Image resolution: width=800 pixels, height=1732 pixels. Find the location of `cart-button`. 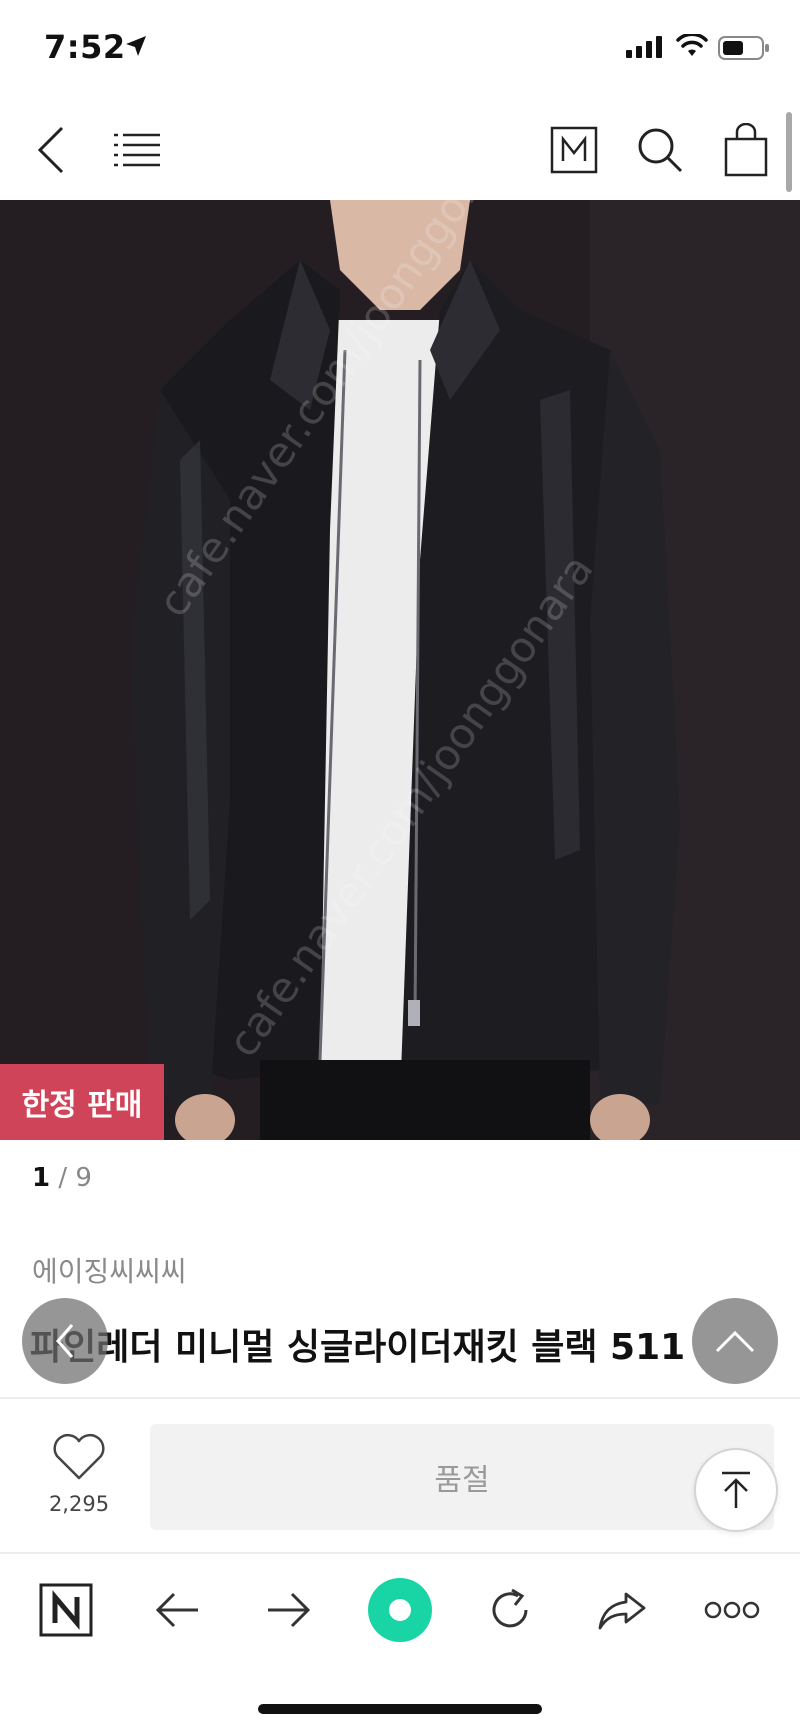

cart-button is located at coordinates (746, 150).